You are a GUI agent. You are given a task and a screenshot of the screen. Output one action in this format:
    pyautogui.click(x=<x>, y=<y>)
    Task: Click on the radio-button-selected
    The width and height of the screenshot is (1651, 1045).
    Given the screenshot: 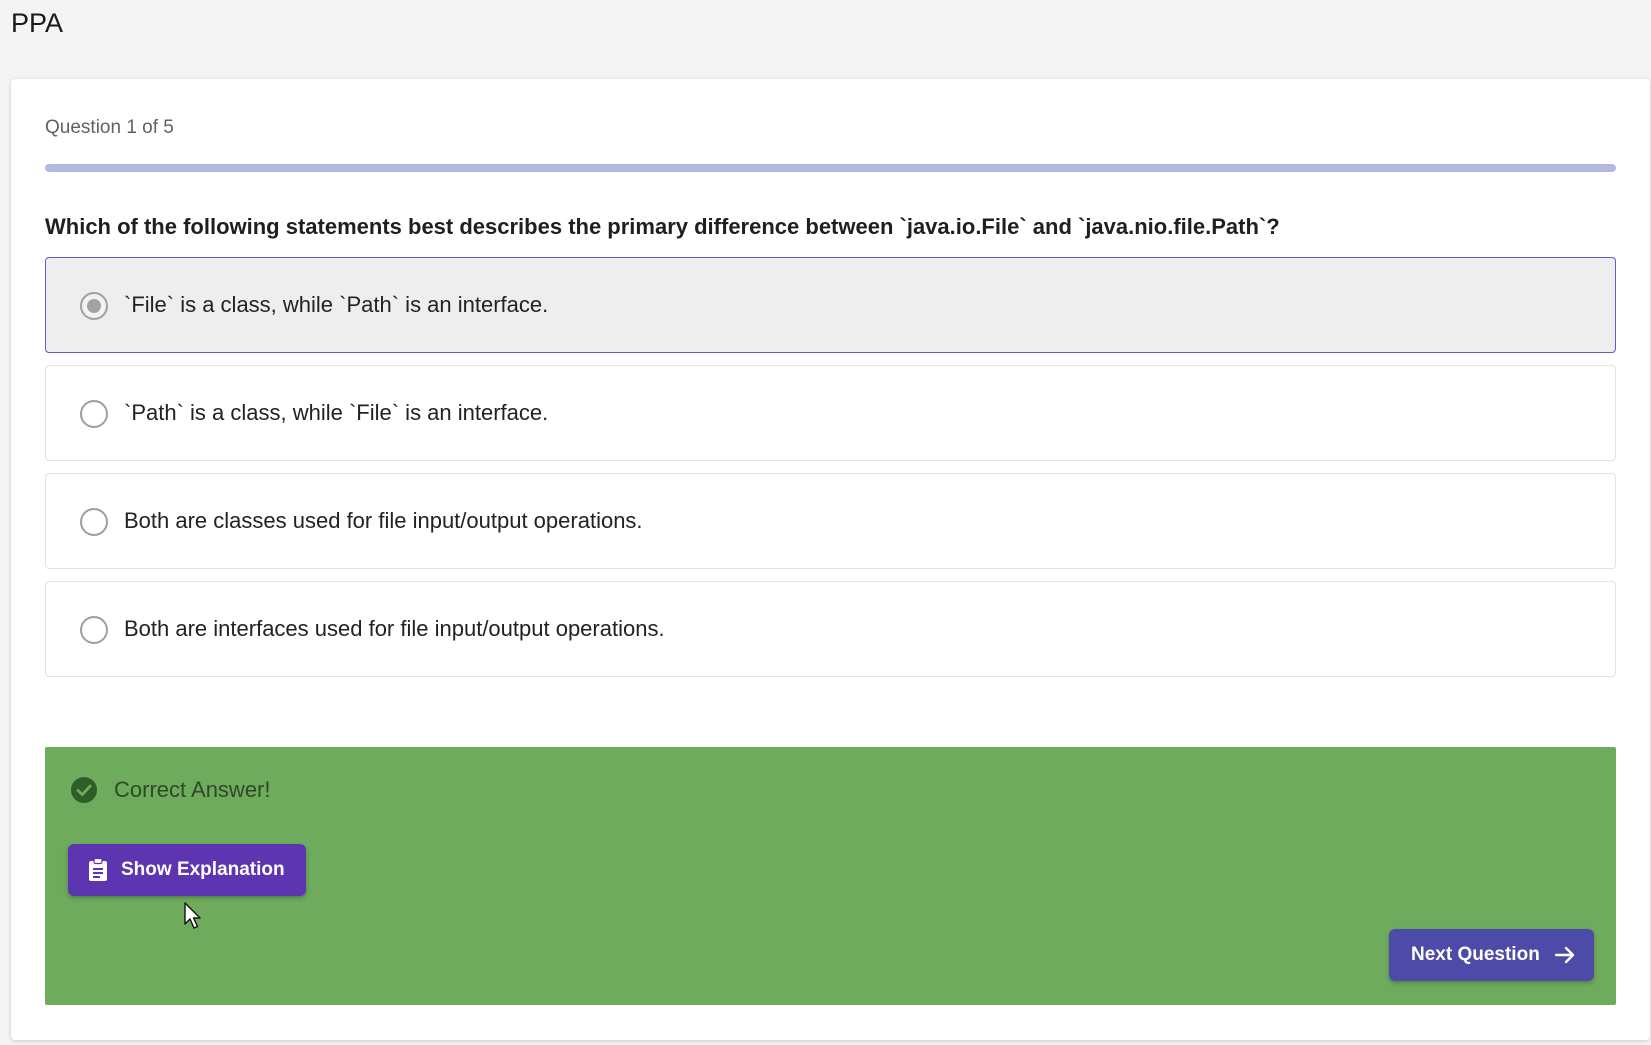 What is the action you would take?
    pyautogui.click(x=94, y=306)
    